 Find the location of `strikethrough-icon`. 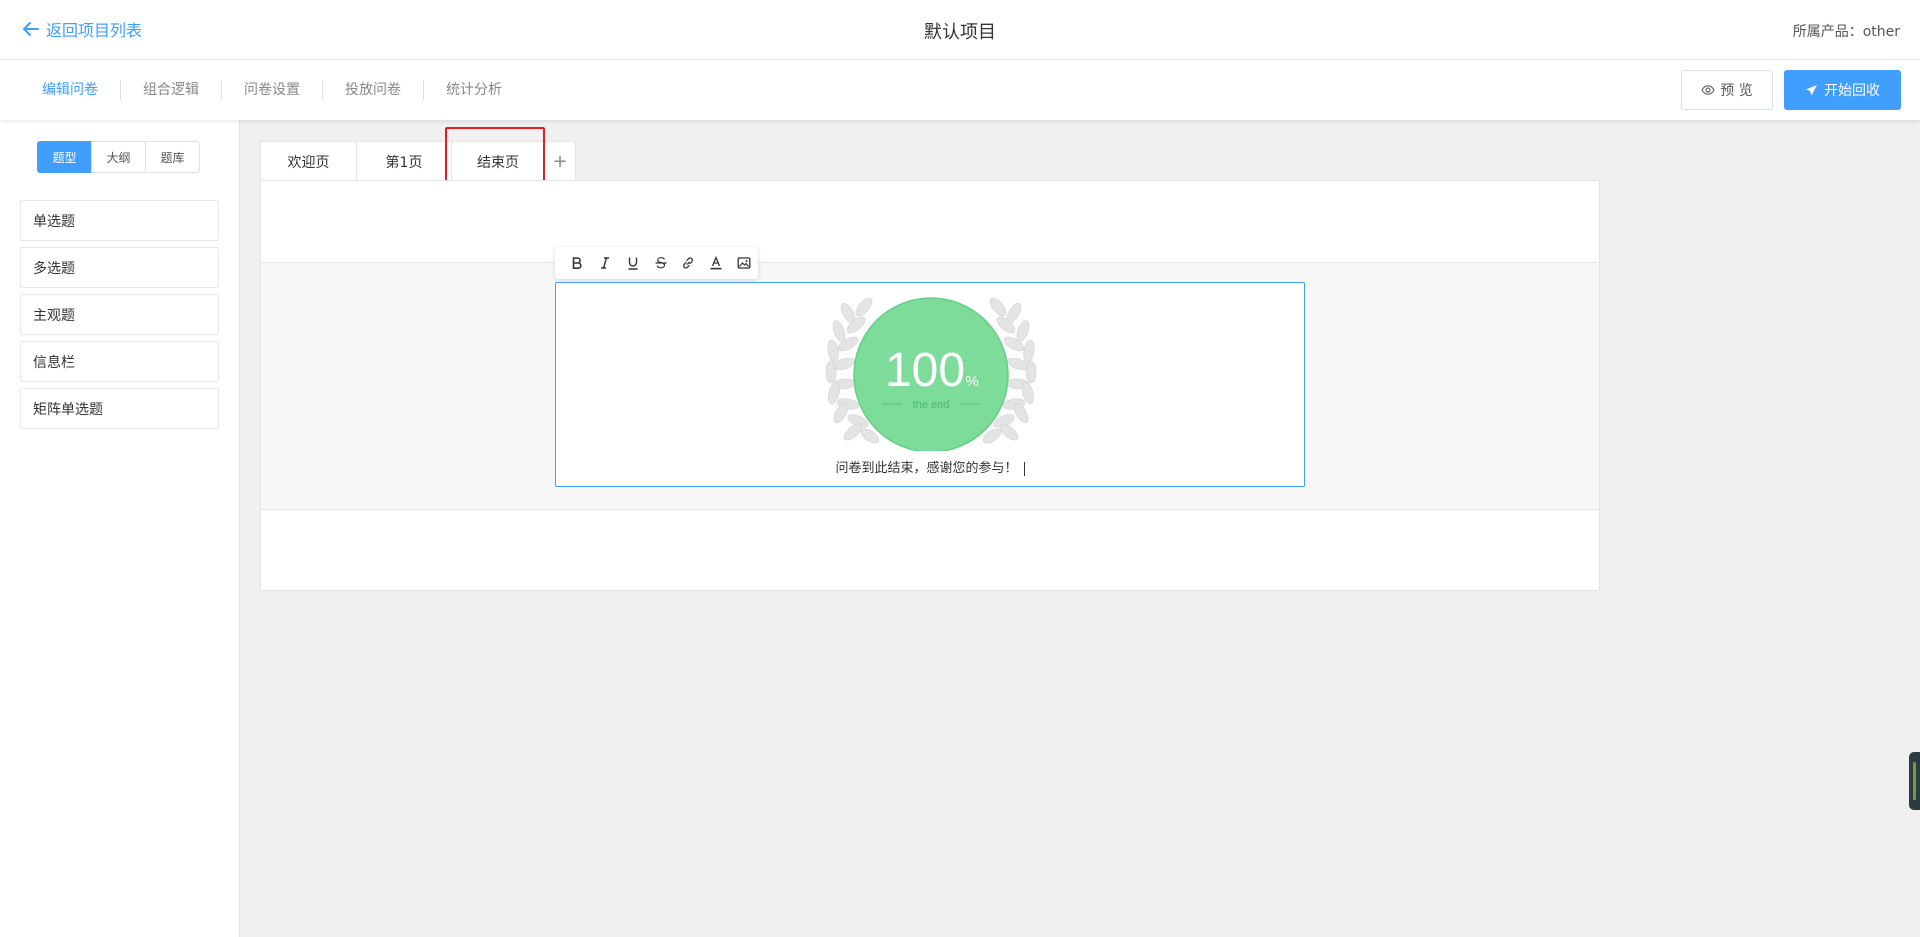

strikethrough-icon is located at coordinates (661, 263).